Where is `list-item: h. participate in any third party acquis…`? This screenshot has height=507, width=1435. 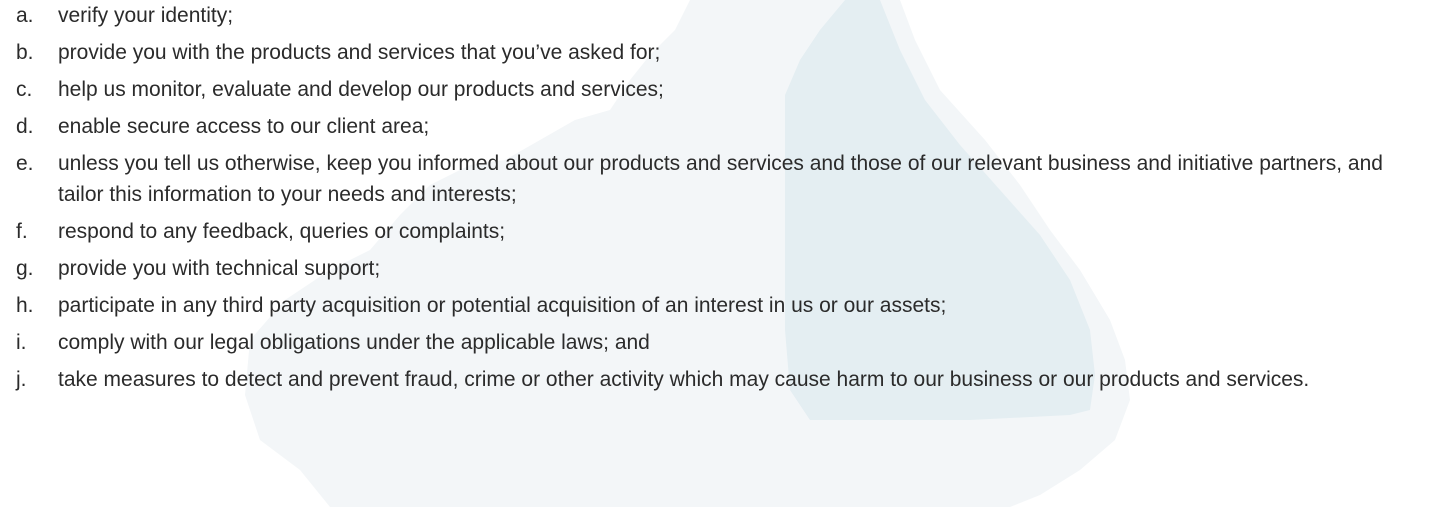 list-item: h. participate in any third party acquis… is located at coordinates (717, 302).